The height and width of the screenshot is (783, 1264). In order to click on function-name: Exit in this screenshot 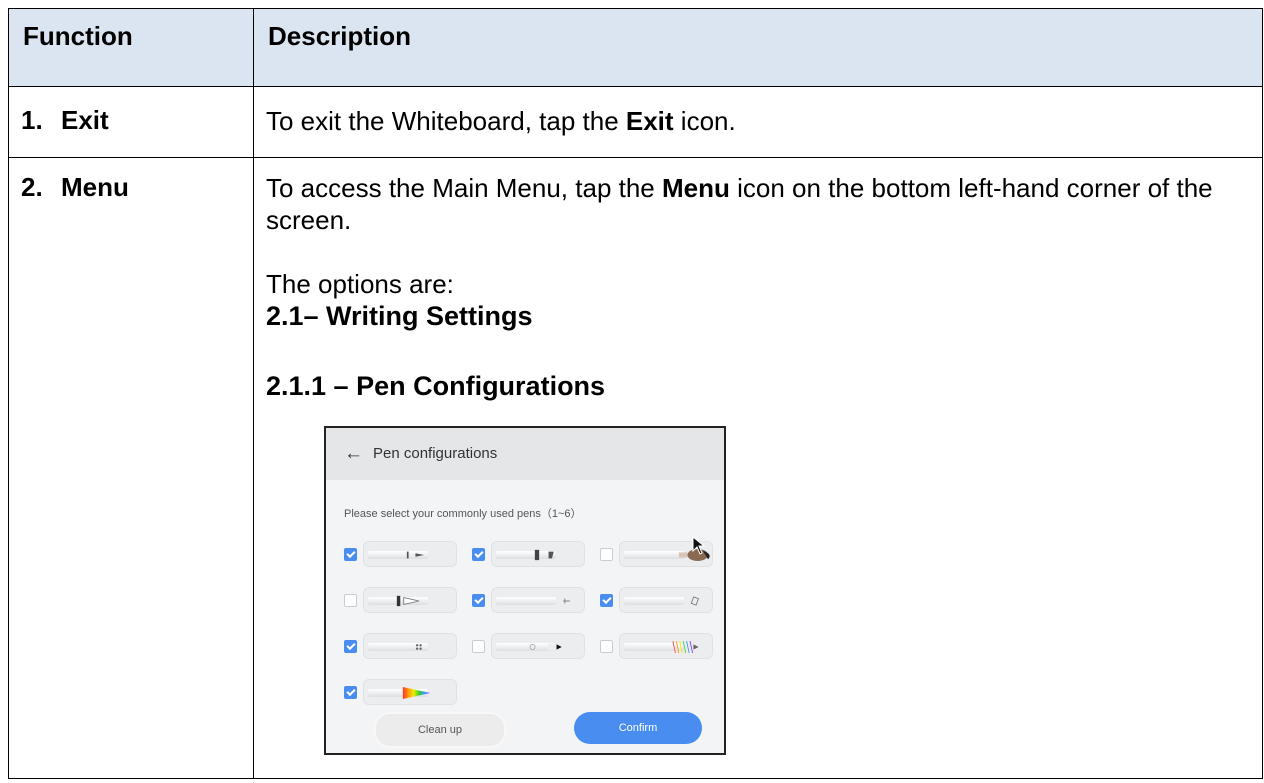, I will do `click(85, 120)`.